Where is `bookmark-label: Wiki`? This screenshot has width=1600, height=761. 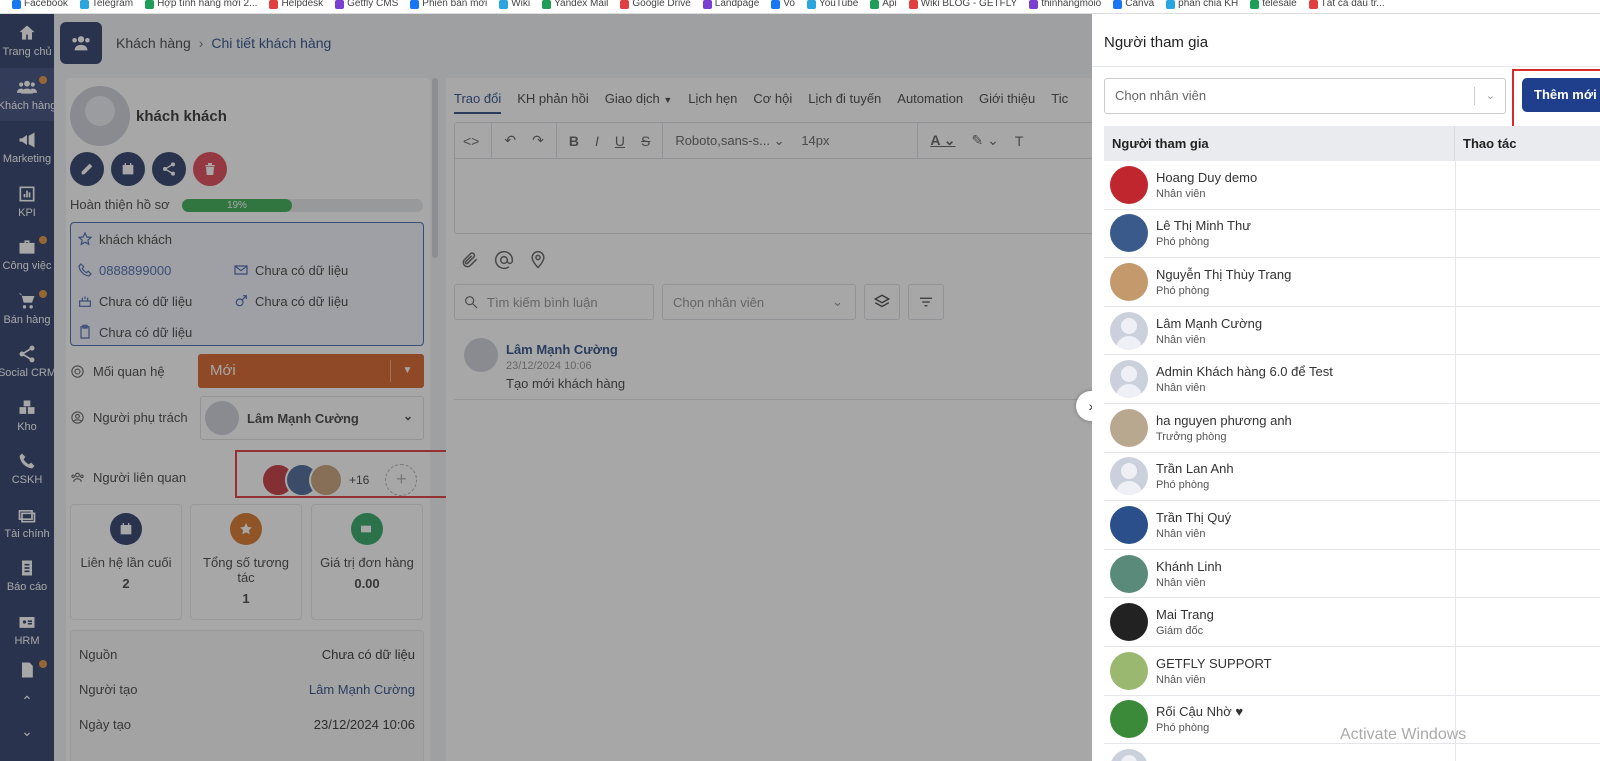 bookmark-label: Wiki is located at coordinates (521, 4).